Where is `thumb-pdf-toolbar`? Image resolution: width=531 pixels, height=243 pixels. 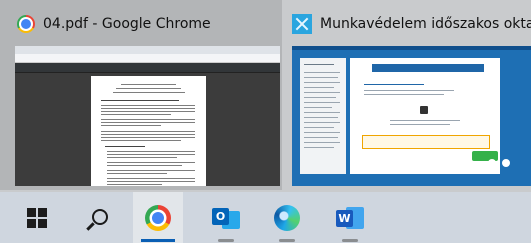
thumb-pdf-toolbar is located at coordinates (147, 68).